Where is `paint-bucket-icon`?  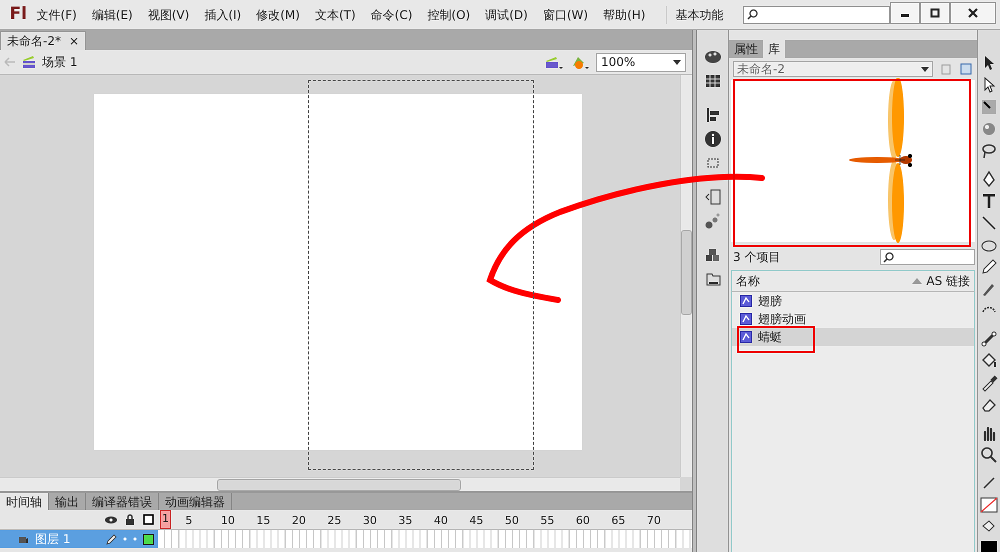 paint-bucket-icon is located at coordinates (989, 361).